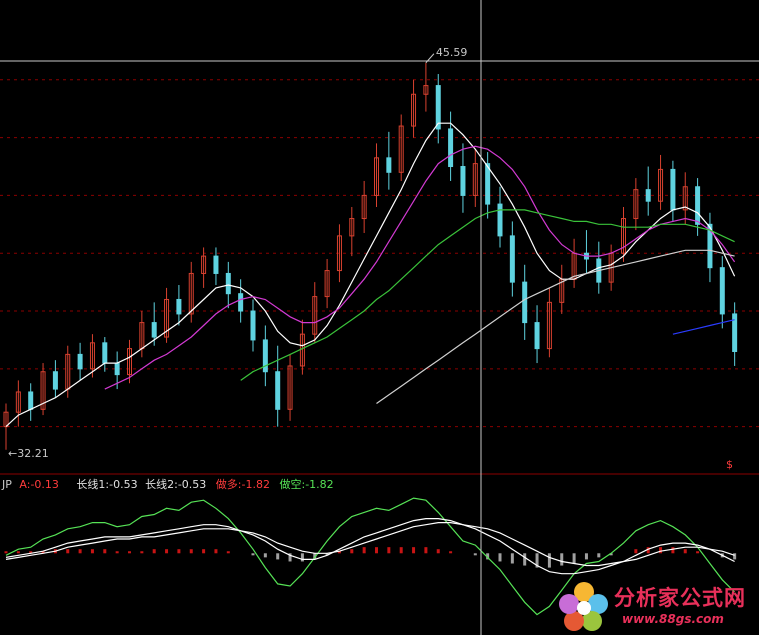  I want to click on indicator-long-pos-value: -1.82, so click(255, 484).